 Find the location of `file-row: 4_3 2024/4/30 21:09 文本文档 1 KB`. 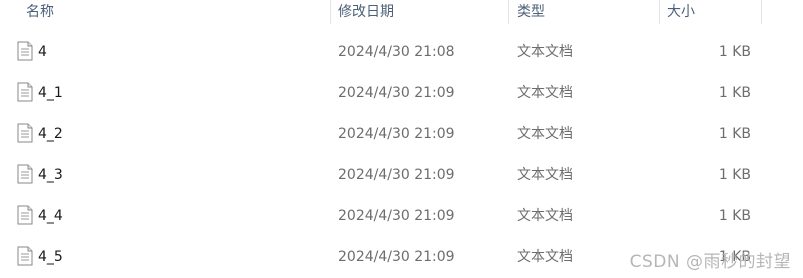

file-row: 4_3 2024/4/30 21:09 文本文档 1 KB is located at coordinates (401, 175).